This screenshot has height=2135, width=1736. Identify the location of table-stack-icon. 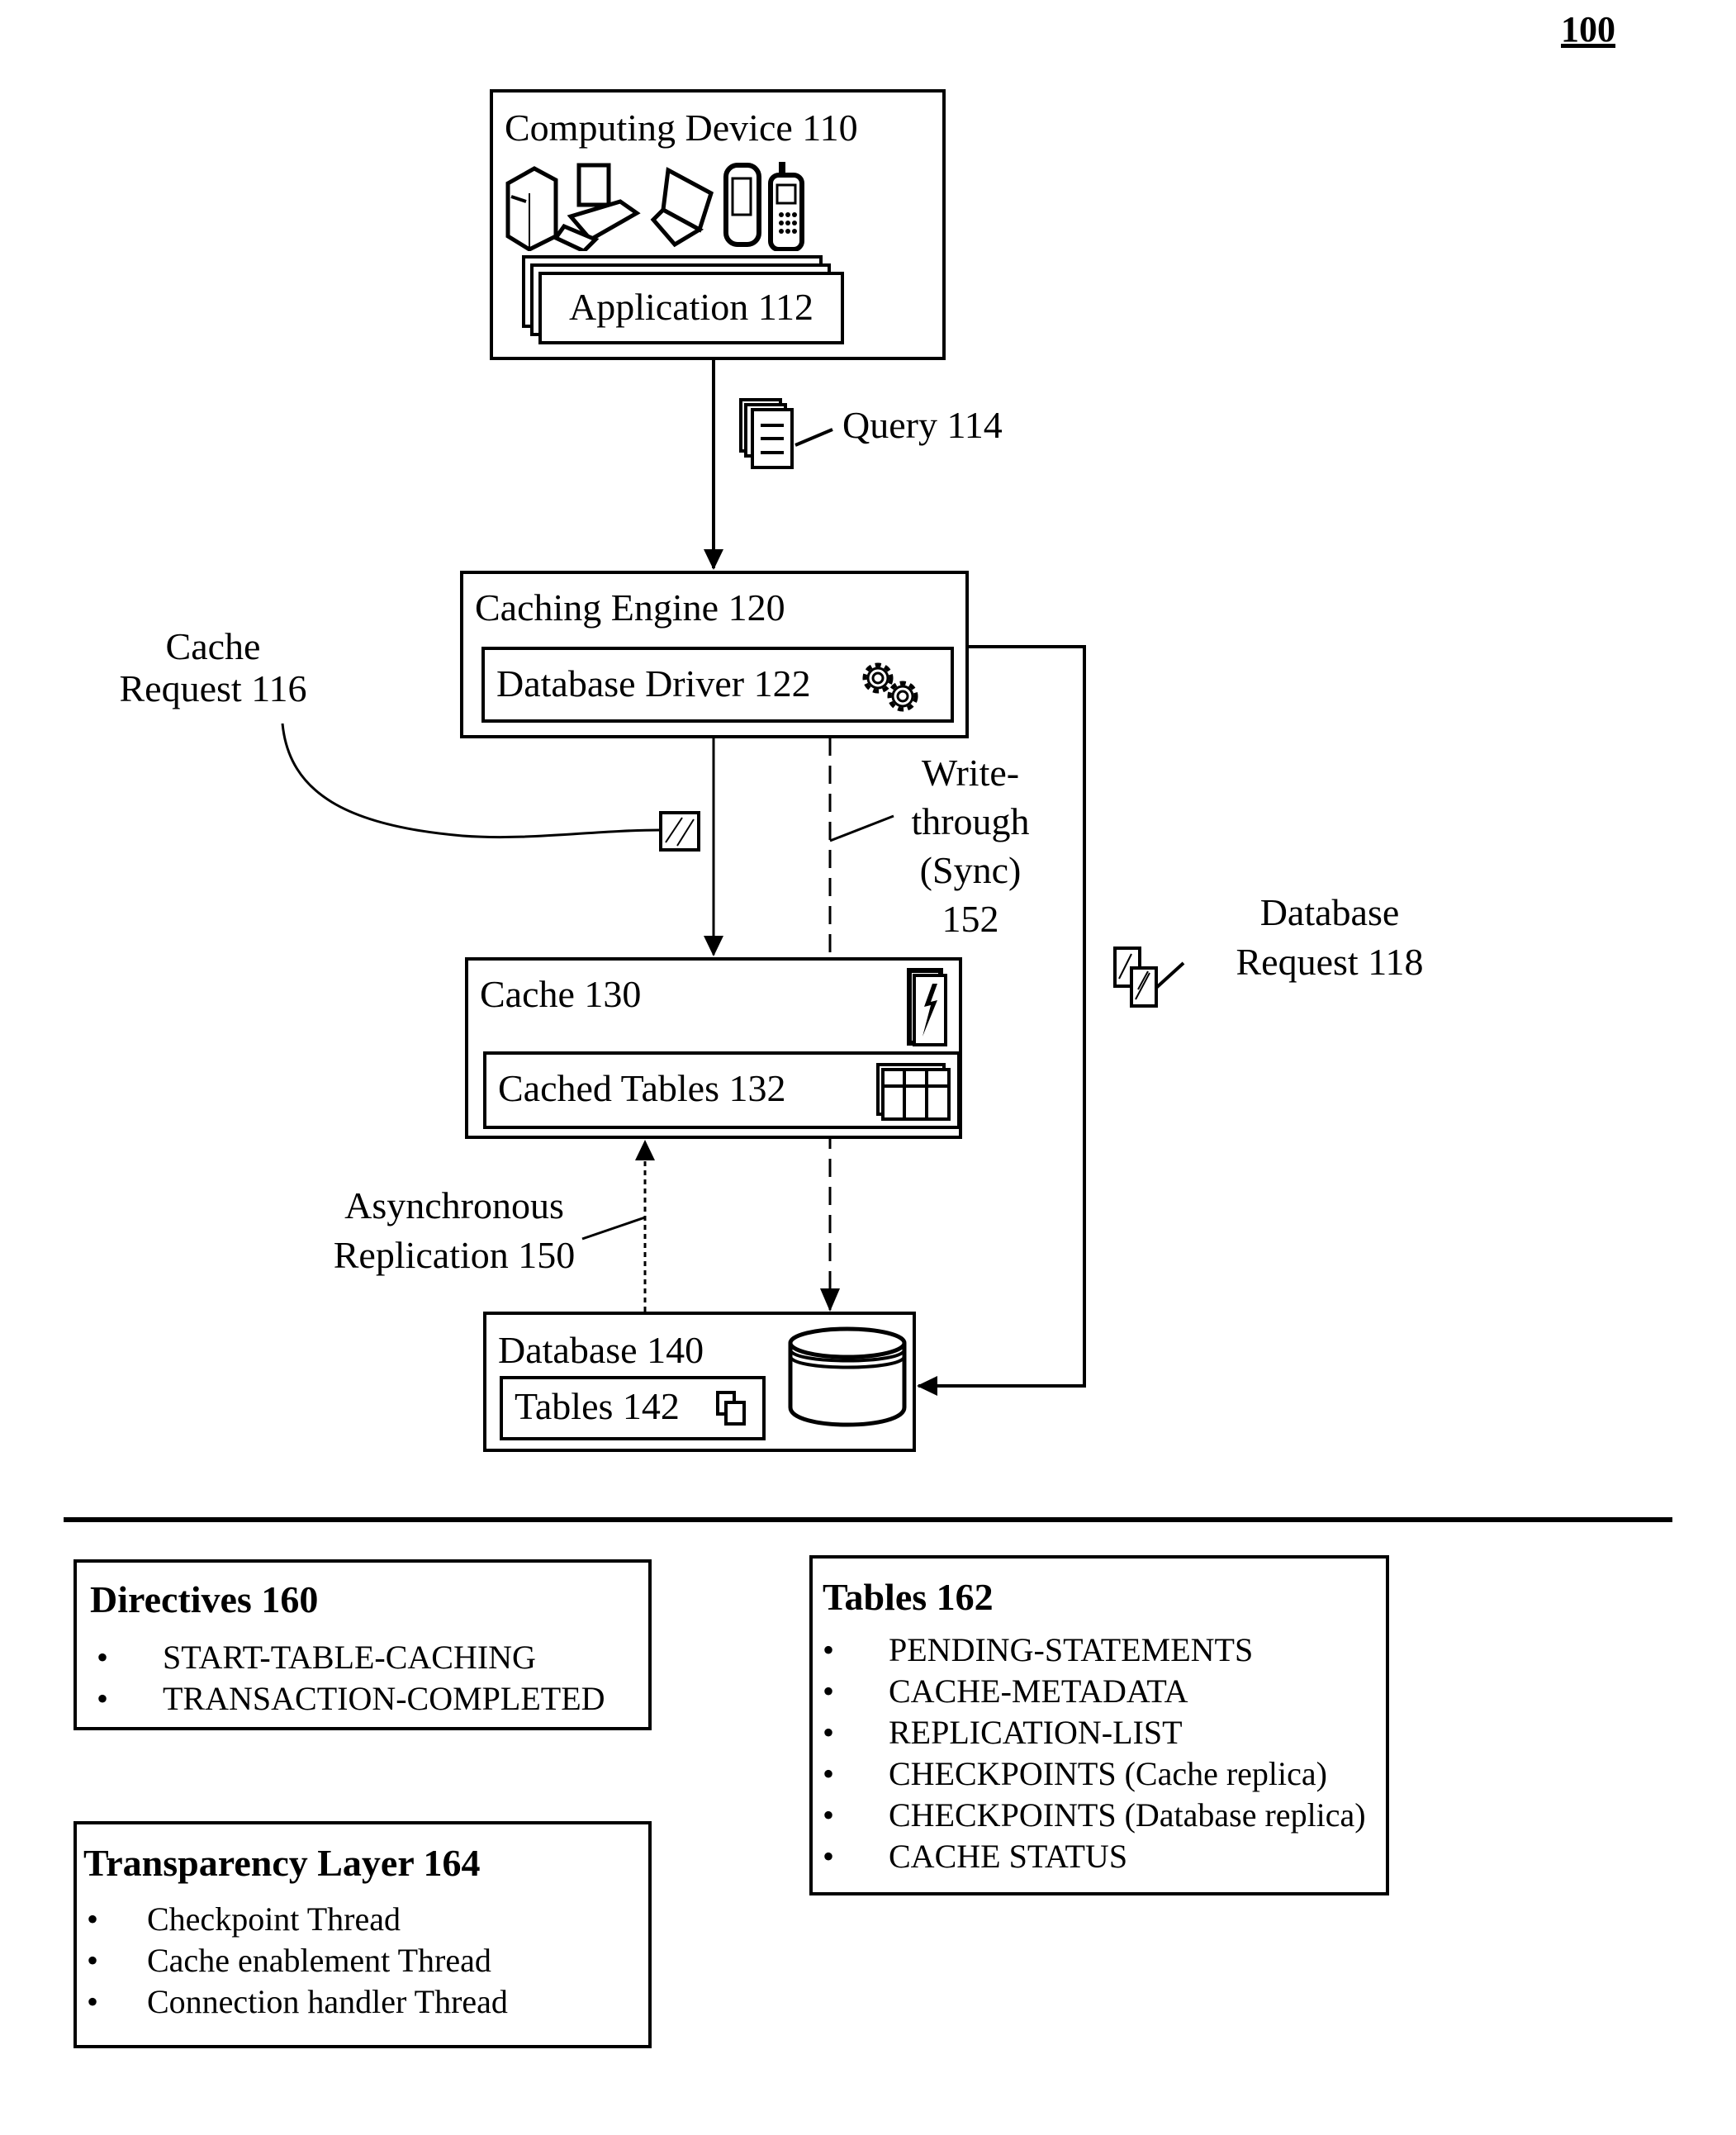
(913, 1092).